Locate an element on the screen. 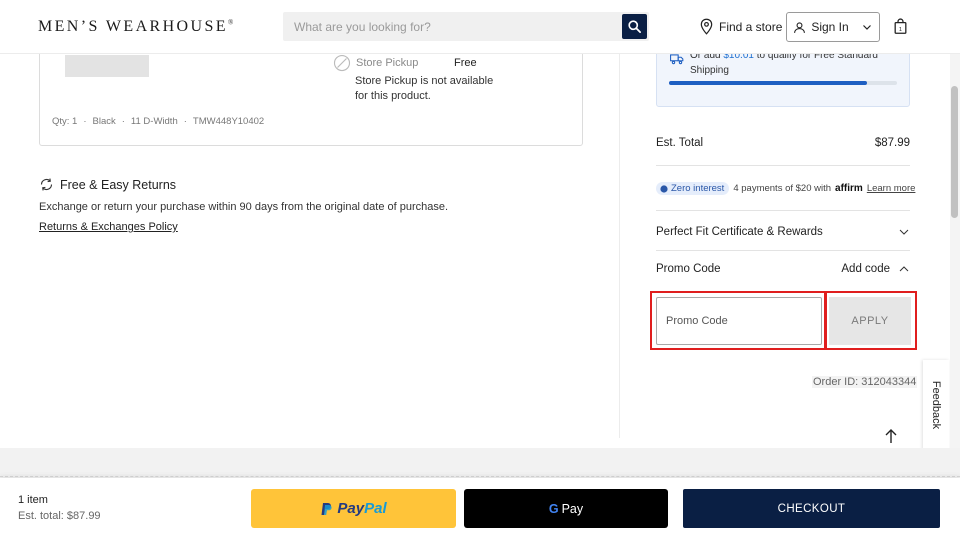 The width and height of the screenshot is (960, 540). sign-in-button: Sign In is located at coordinates (833, 27).